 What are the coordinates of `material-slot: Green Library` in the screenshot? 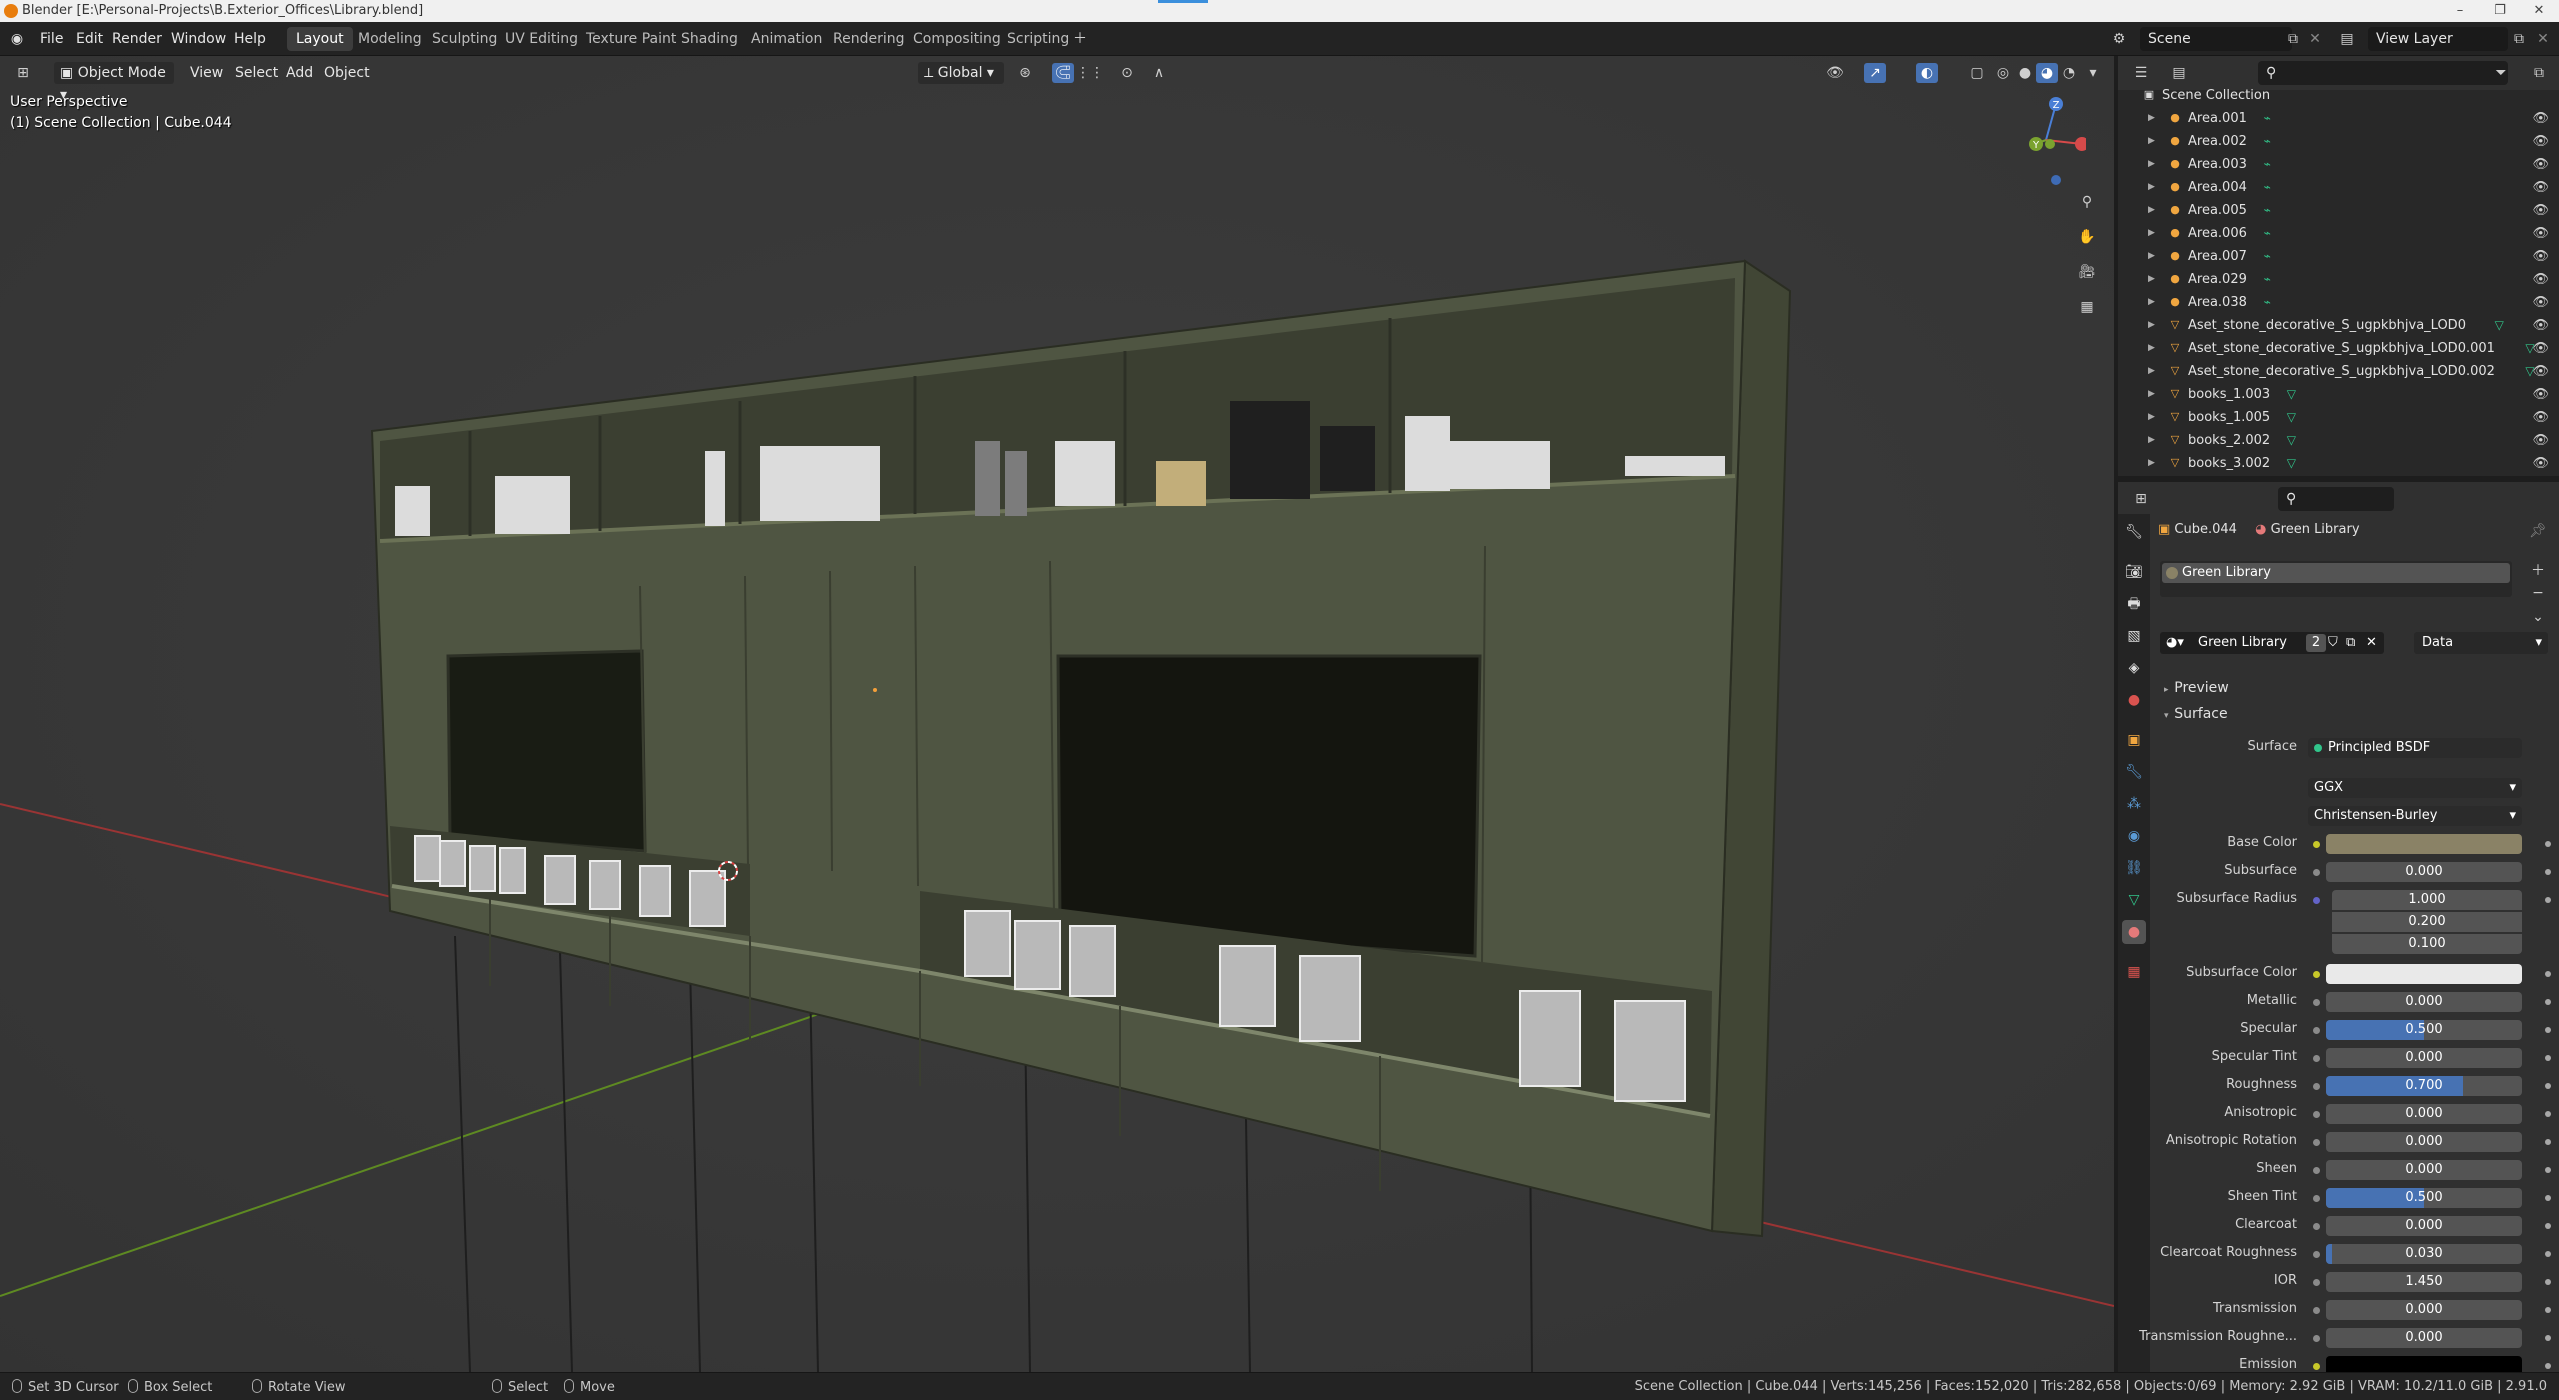 It's located at (2336, 573).